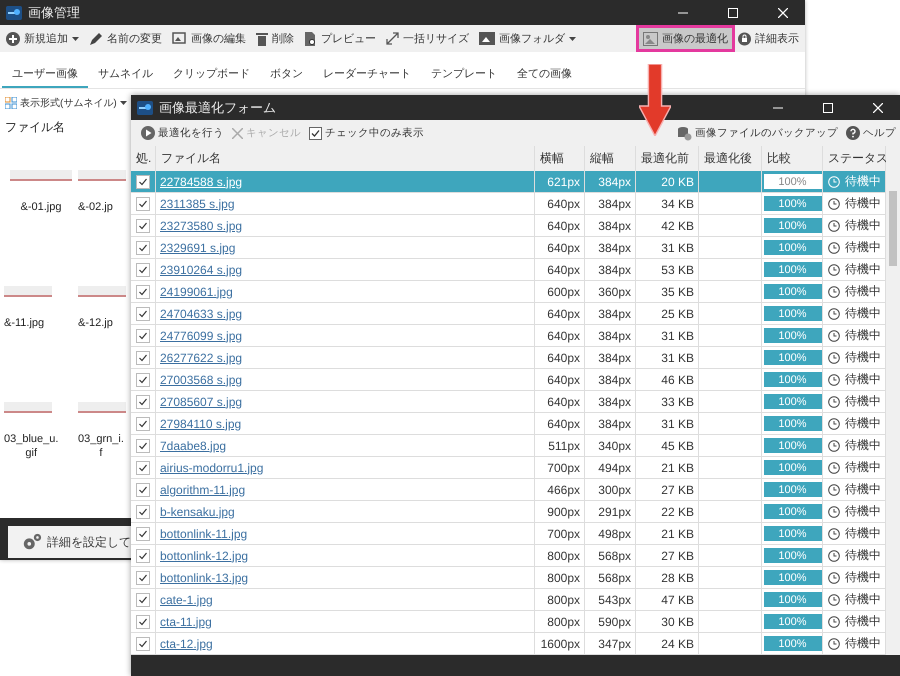  What do you see at coordinates (101, 446) in the screenshot?
I see `thumbnail-name: 03_grn_i. f` at bounding box center [101, 446].